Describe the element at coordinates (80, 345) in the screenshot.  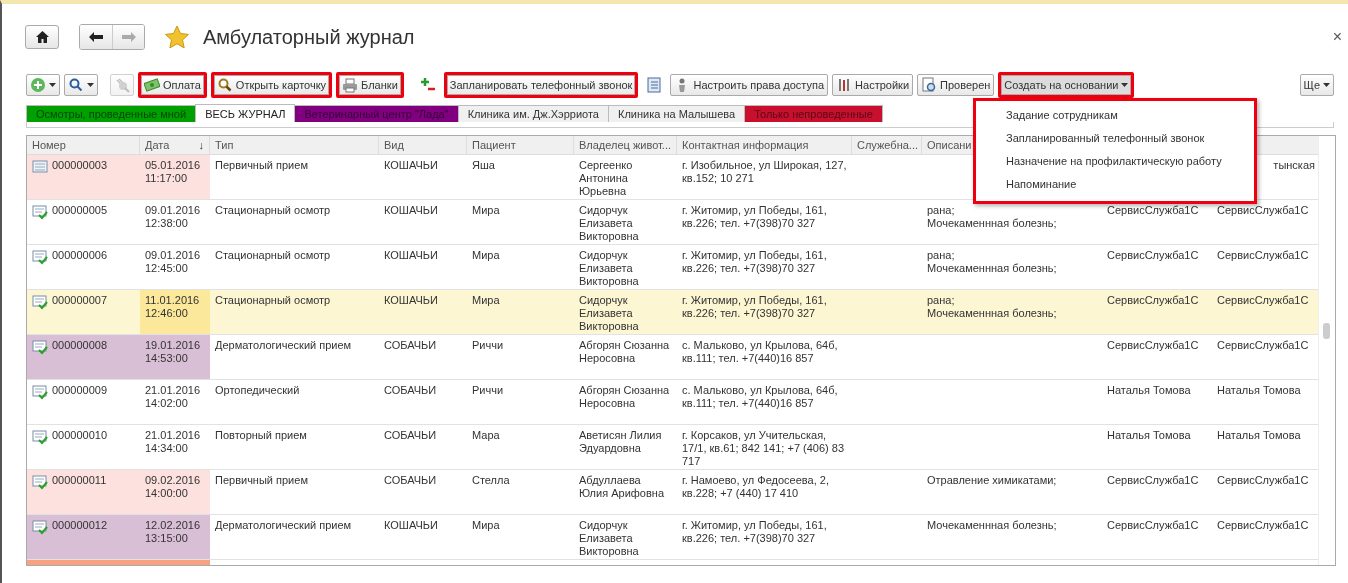
I see `number-cell: 000000008` at that location.